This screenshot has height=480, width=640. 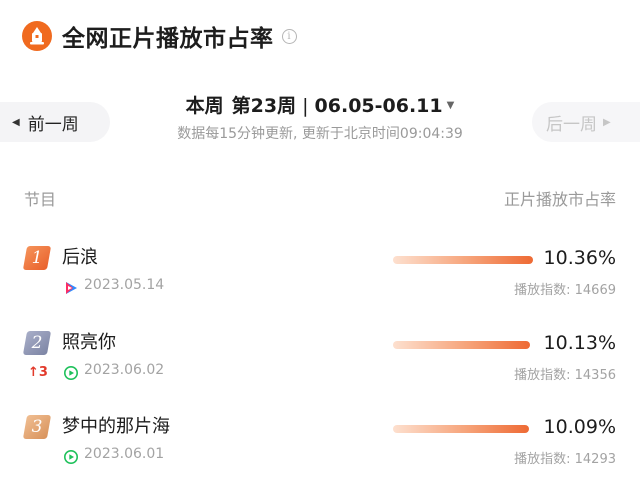 I want to click on previous-week-label: 前一周, so click(x=53, y=124).